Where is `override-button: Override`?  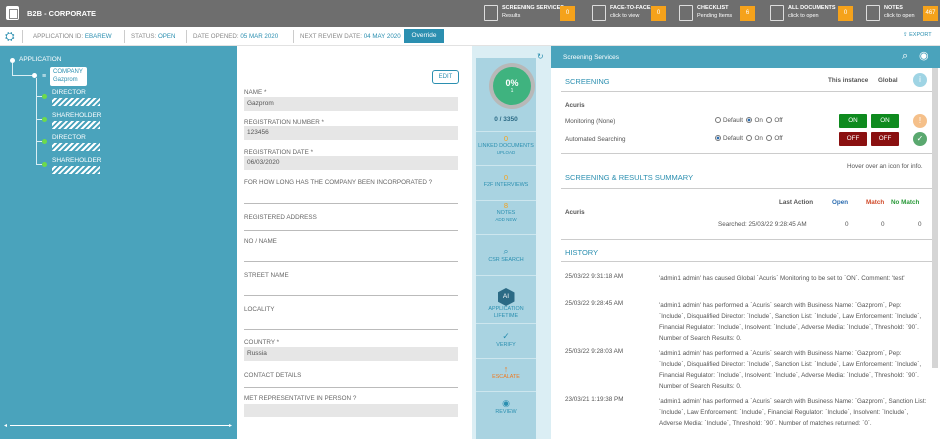
override-button: Override is located at coordinates (424, 36).